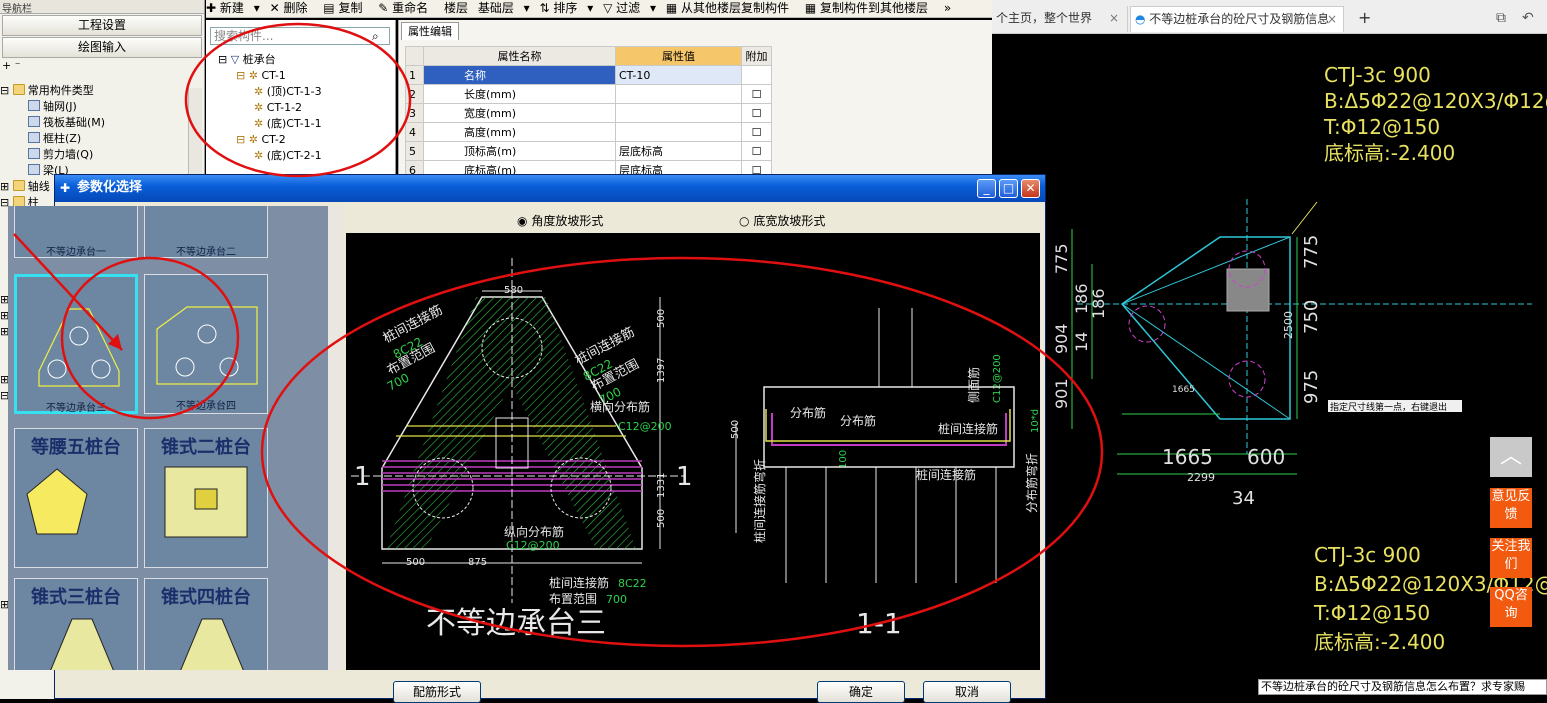 This screenshot has height=703, width=1547. What do you see at coordinates (233, 8) in the screenshot?
I see `new-button: ✚ 新建 ▾` at bounding box center [233, 8].